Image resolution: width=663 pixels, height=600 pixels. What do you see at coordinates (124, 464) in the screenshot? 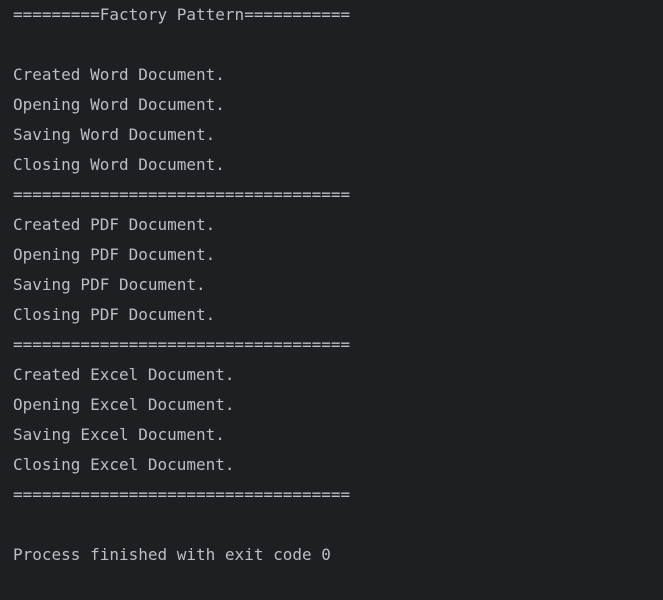
I see `console-output-line: Closing Excel Document.` at bounding box center [124, 464].